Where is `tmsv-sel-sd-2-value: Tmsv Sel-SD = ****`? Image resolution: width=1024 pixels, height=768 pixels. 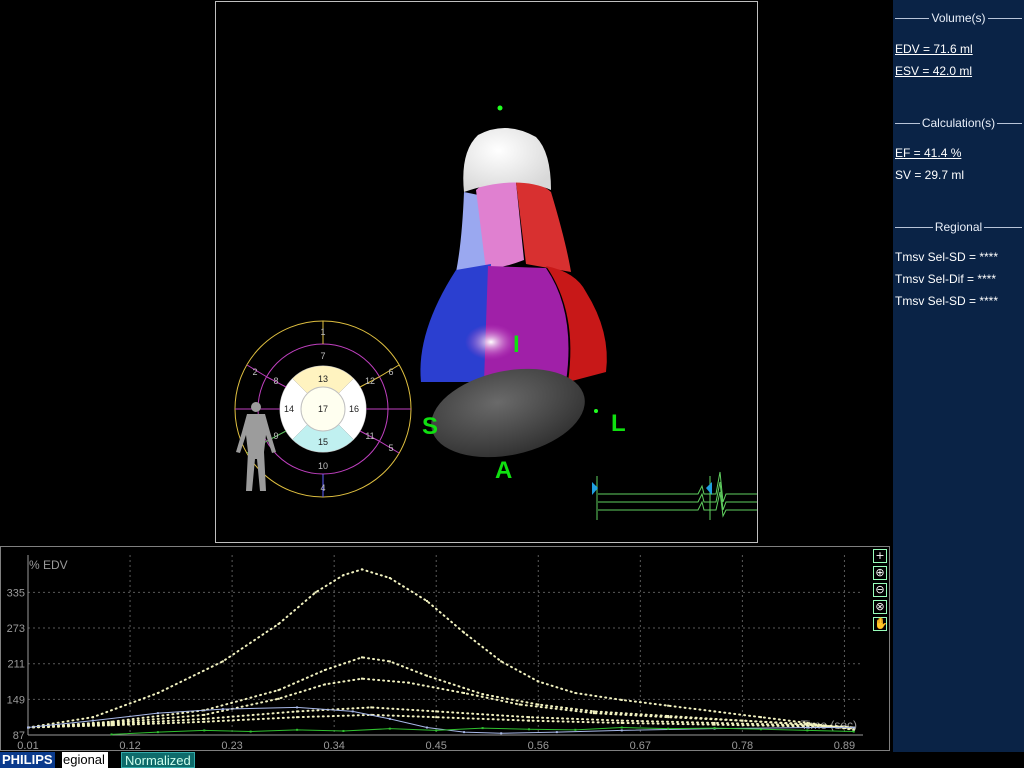 tmsv-sel-sd-2-value: Tmsv Sel-SD = **** is located at coordinates (947, 301).